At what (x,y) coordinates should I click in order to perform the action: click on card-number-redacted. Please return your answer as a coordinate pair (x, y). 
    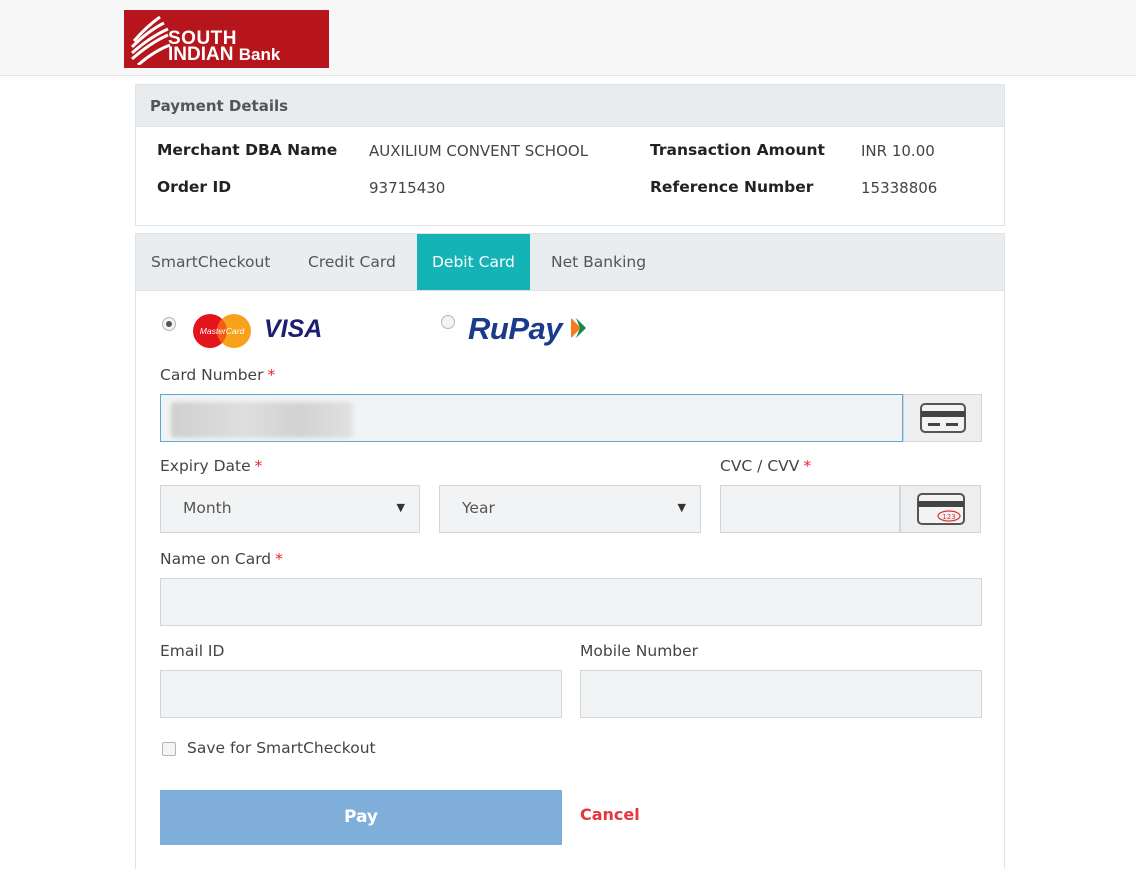
    Looking at the image, I should click on (262, 420).